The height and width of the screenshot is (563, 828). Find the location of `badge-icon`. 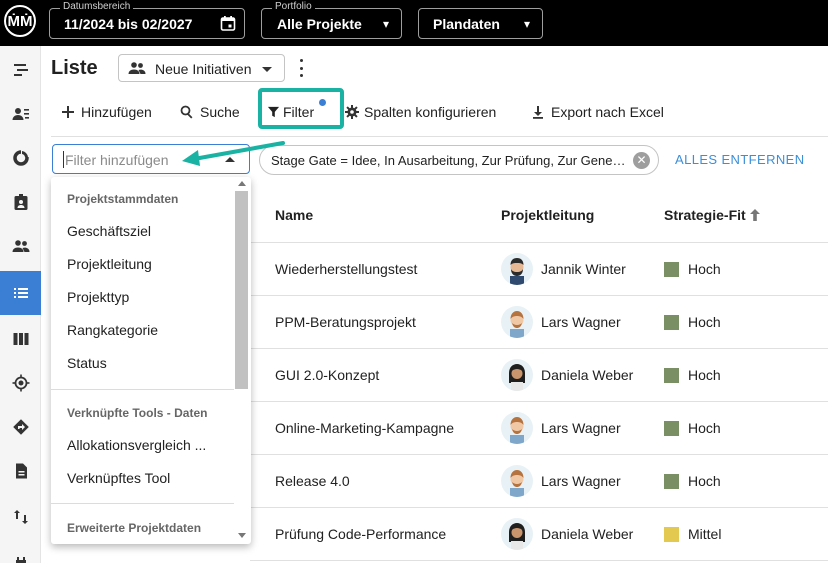

badge-icon is located at coordinates (20, 202).